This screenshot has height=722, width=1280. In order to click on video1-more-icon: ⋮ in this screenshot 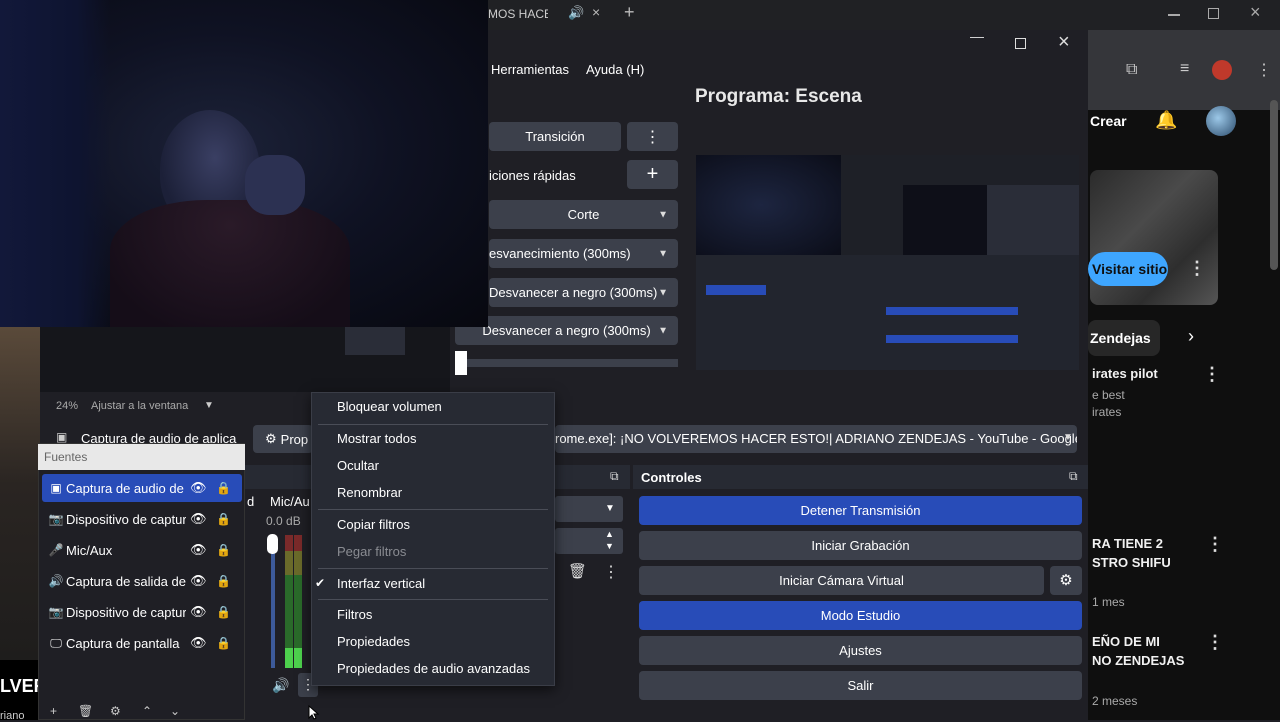, I will do `click(1212, 374)`.